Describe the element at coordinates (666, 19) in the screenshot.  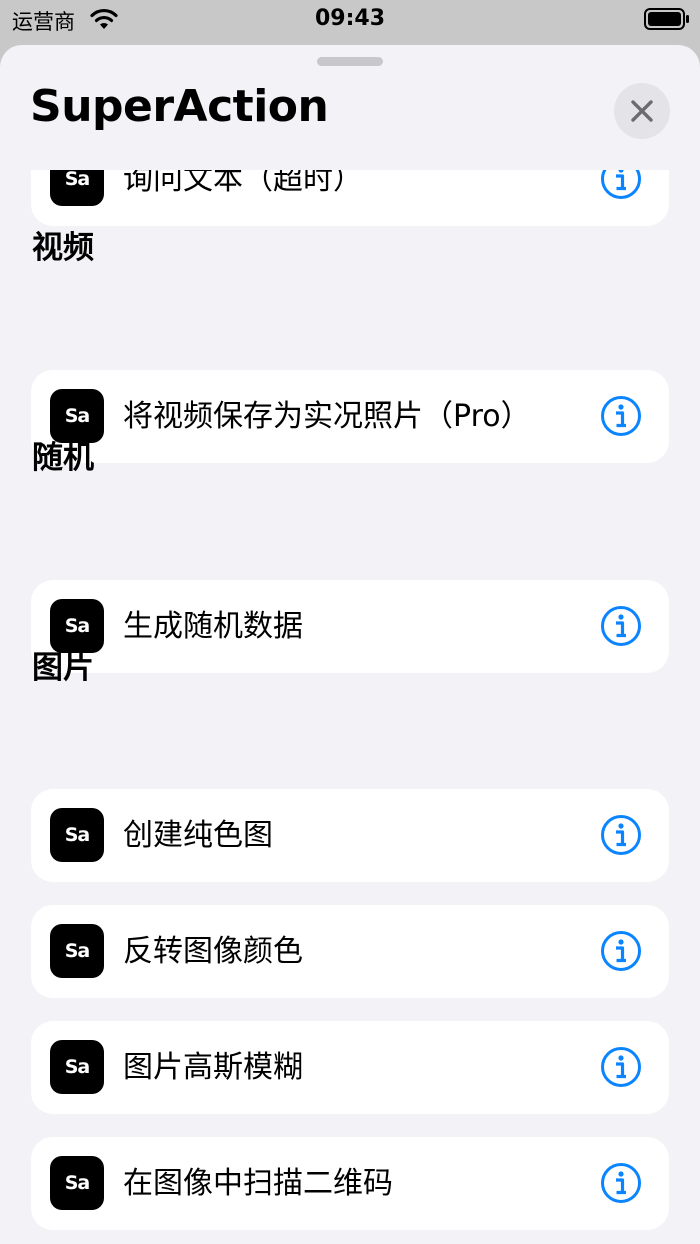
I see `battery-icon` at that location.